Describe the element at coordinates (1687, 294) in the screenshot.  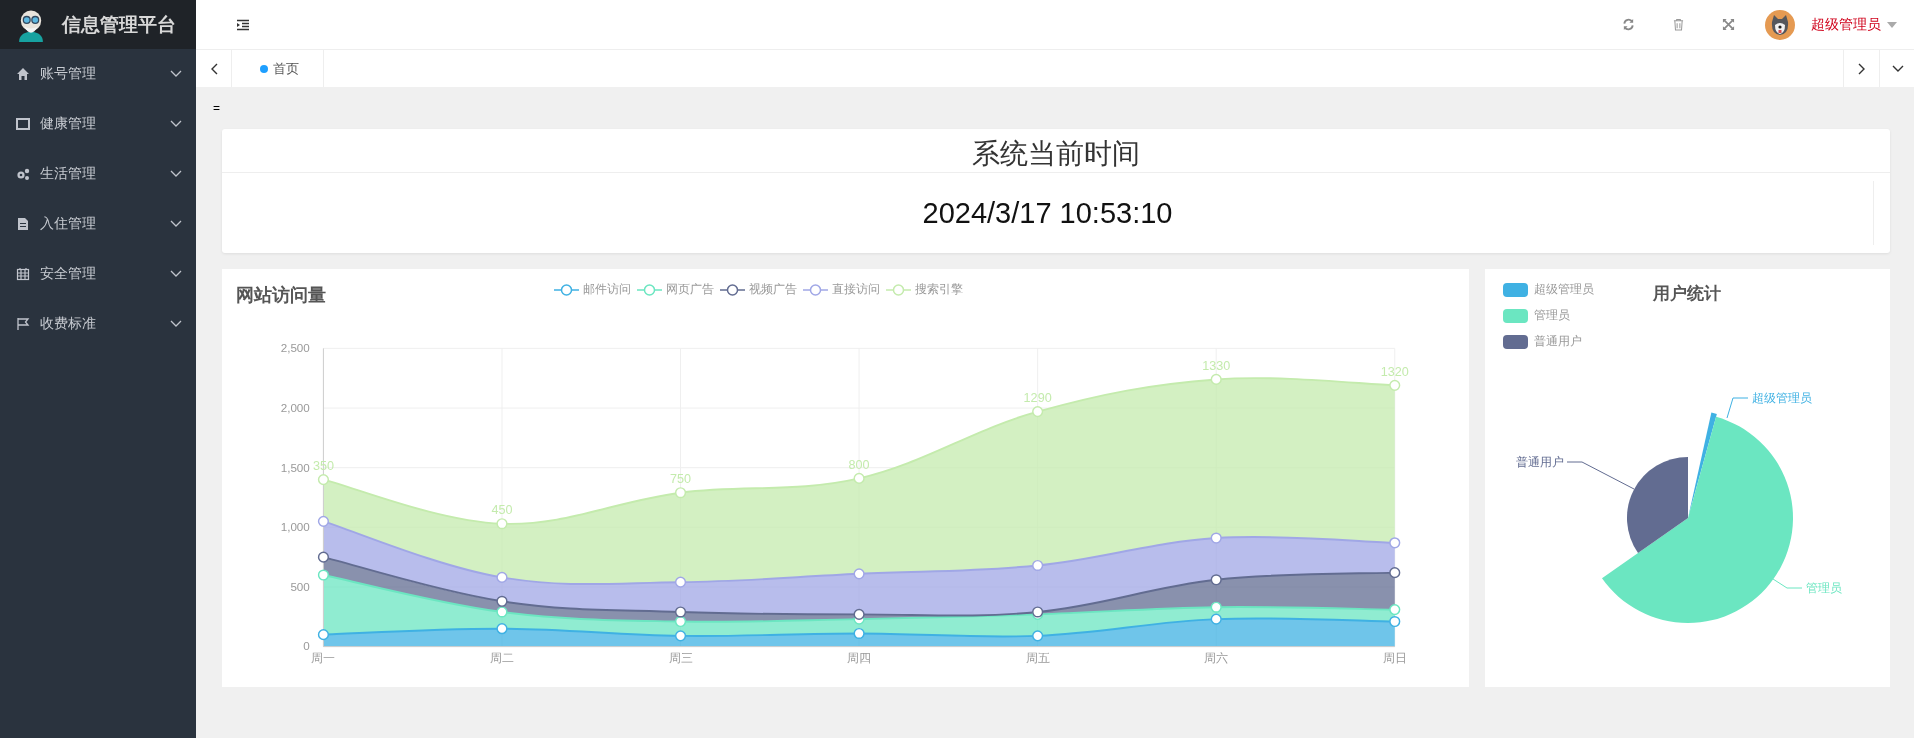
I see `chart-title: 用户统计` at that location.